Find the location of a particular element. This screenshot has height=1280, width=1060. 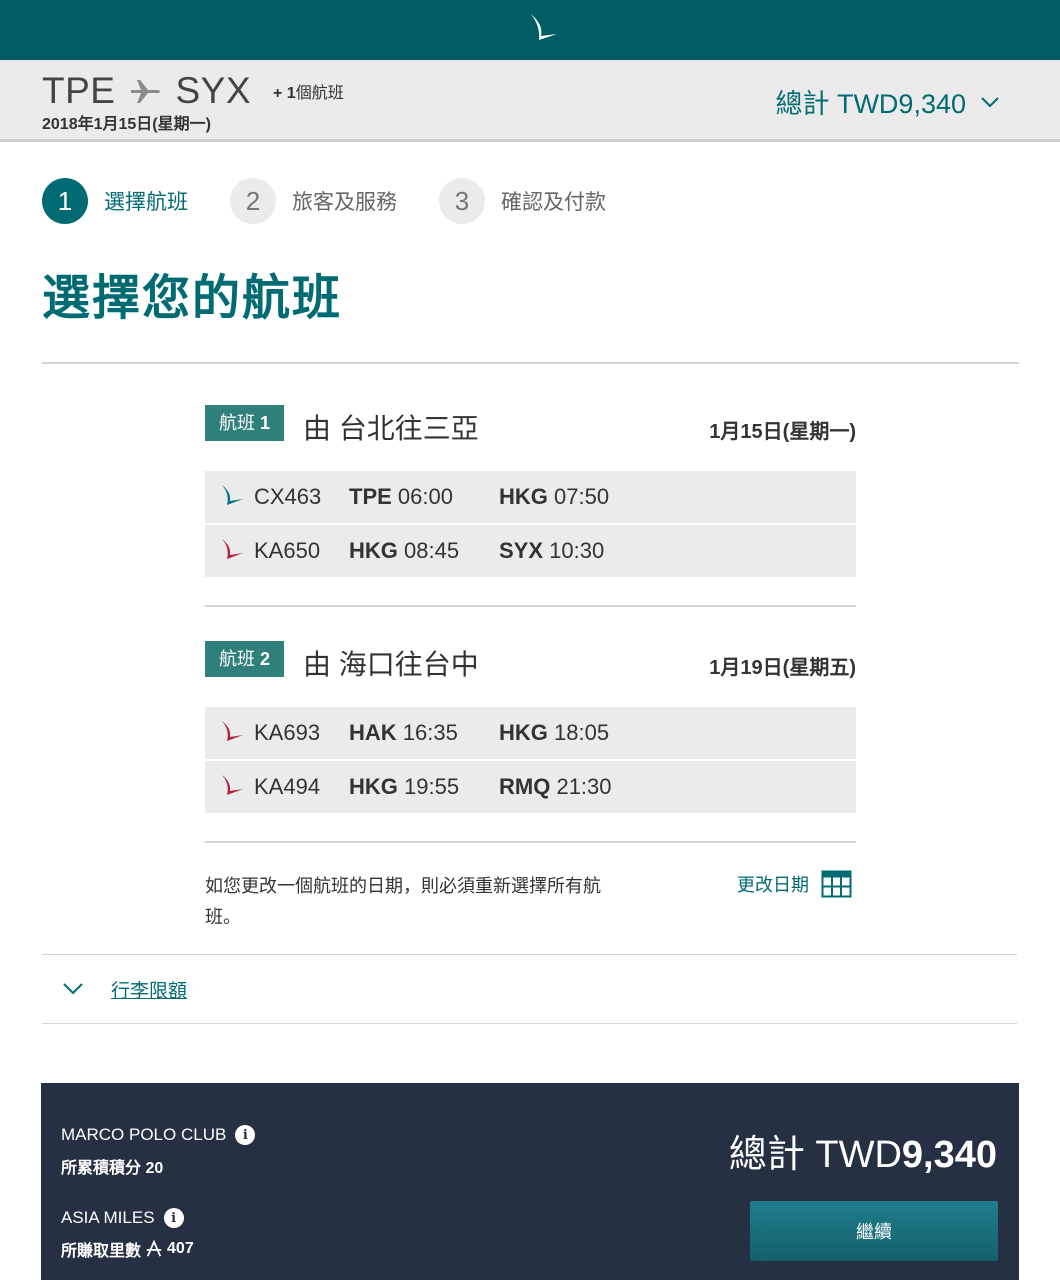

arrival: SYX 10:30 is located at coordinates (552, 550).